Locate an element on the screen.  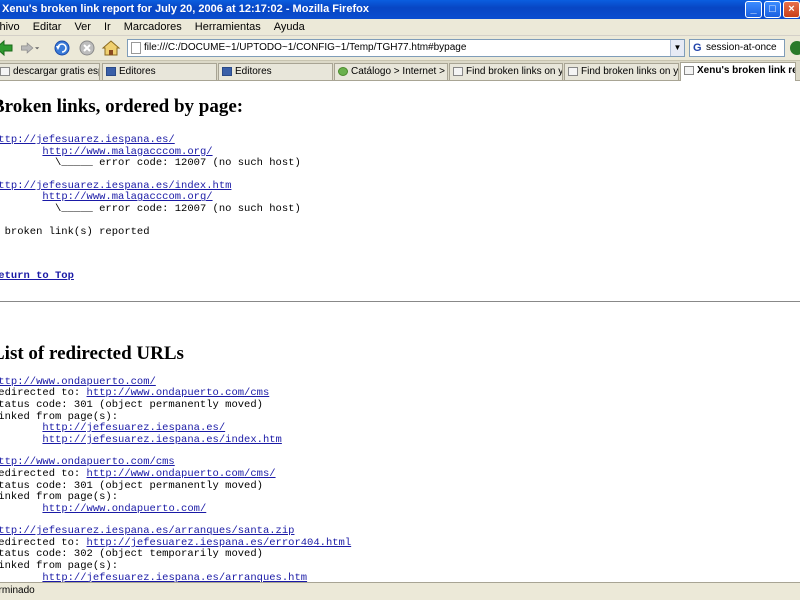
reload-icon is located at coordinates (62, 48).